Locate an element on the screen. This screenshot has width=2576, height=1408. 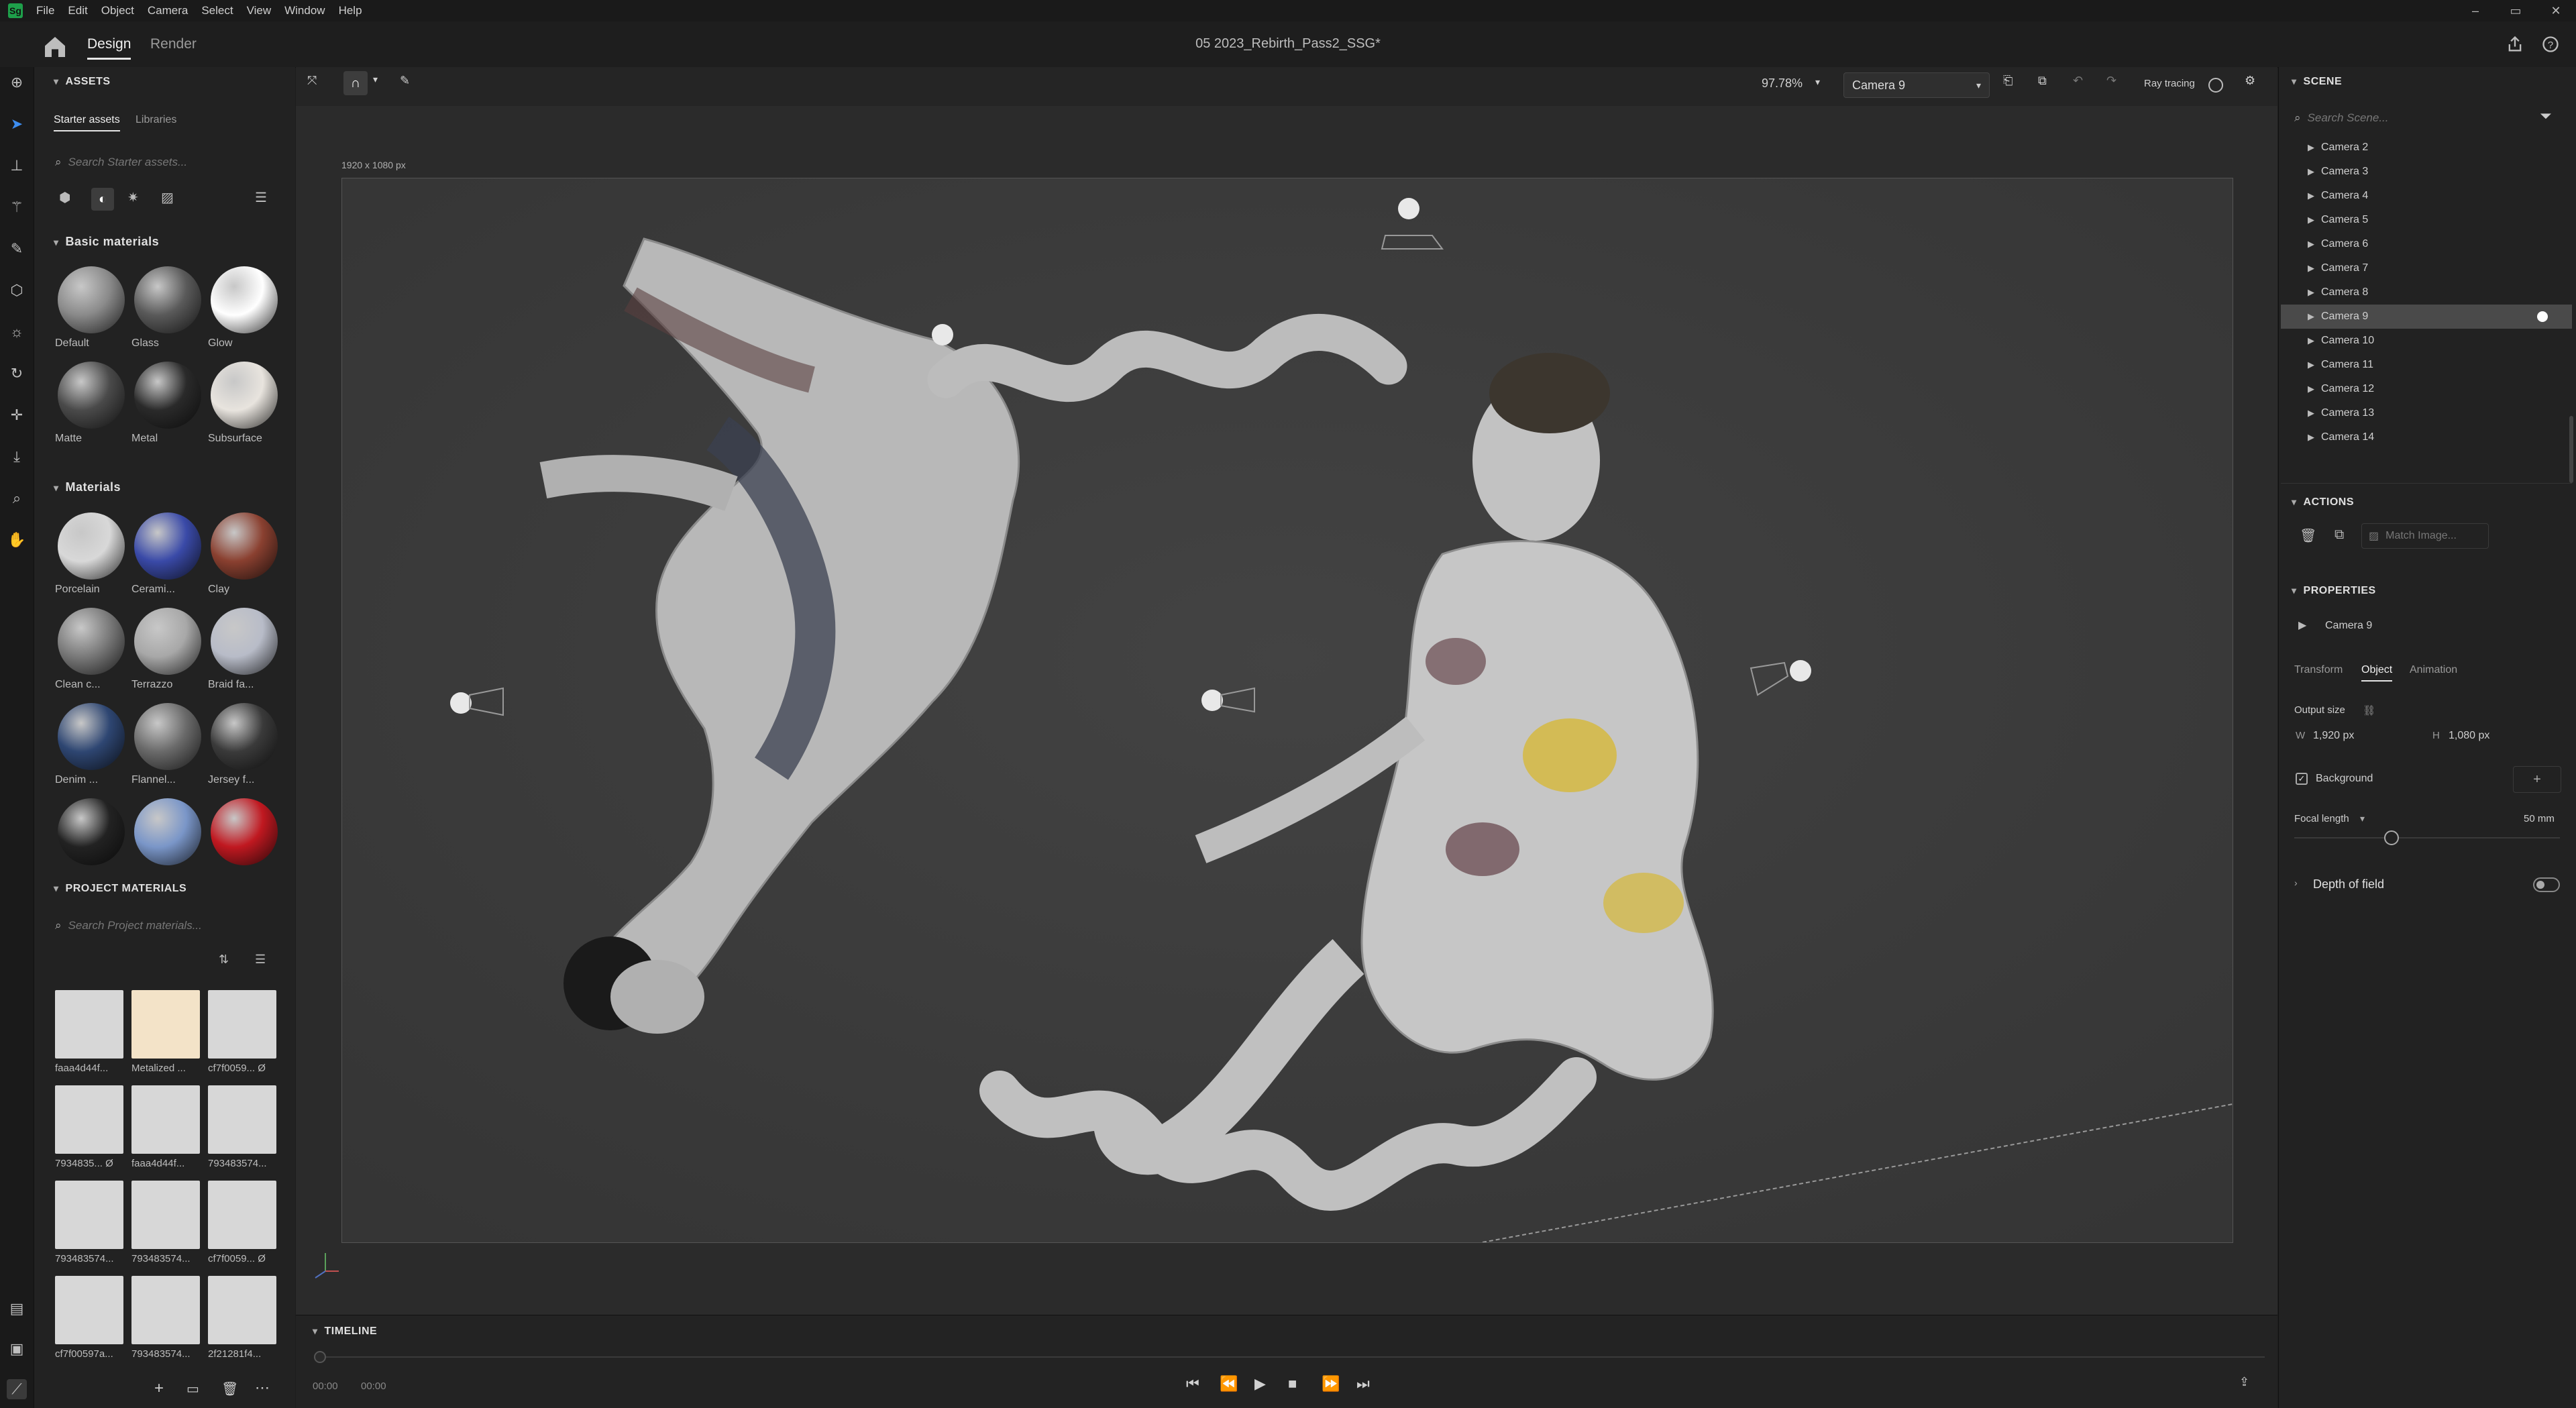
place-tool-icon: ⊥ is located at coordinates (17, 166).